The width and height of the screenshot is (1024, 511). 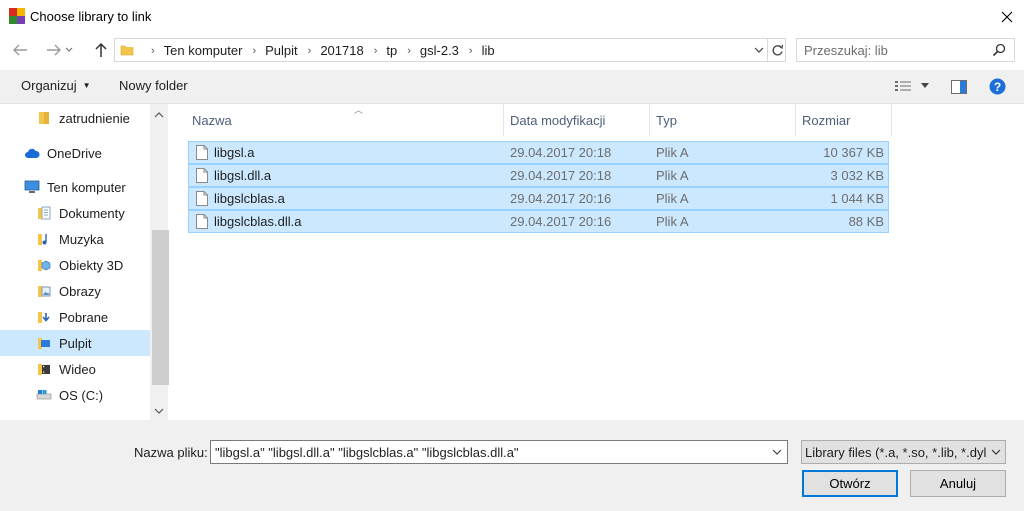 What do you see at coordinates (439, 50) in the screenshot?
I see `breadcrumb-item: gsl-2.3` at bounding box center [439, 50].